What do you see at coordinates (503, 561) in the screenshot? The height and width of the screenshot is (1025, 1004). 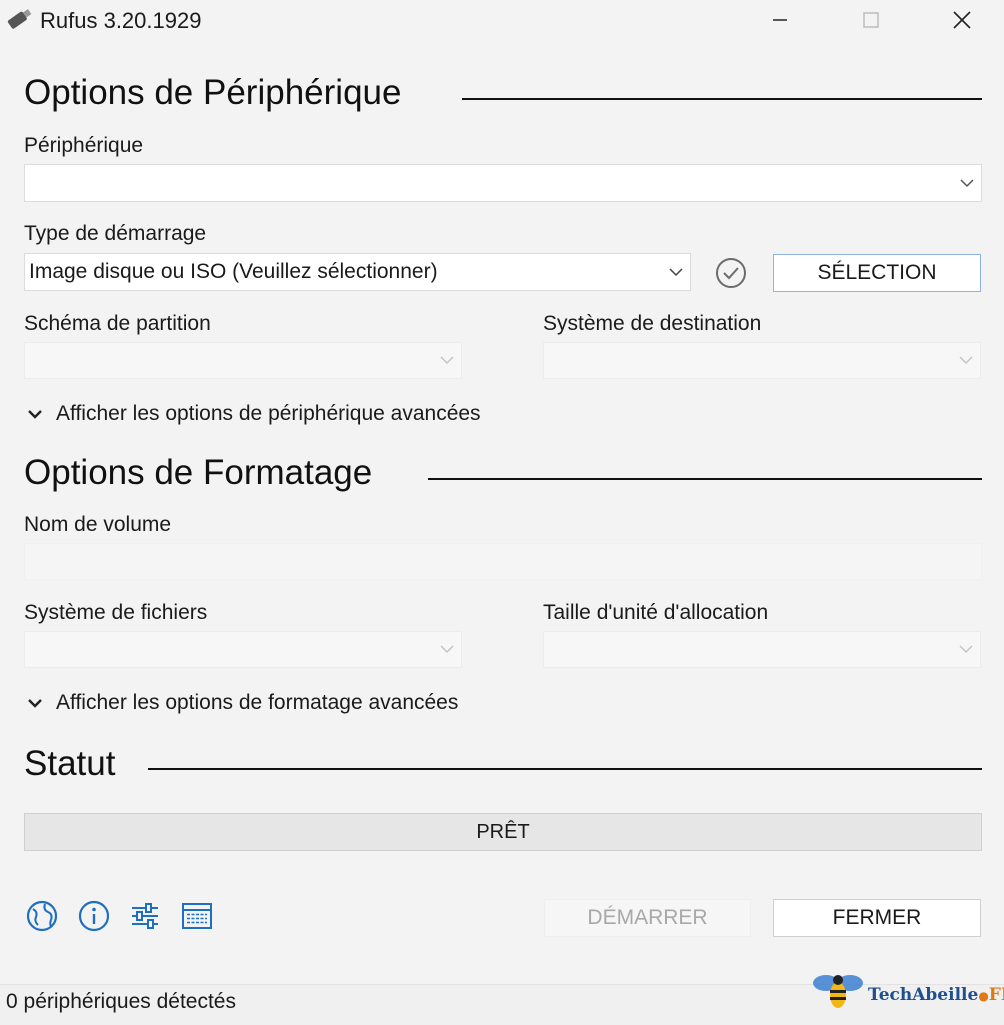 I see `volume-label-input` at bounding box center [503, 561].